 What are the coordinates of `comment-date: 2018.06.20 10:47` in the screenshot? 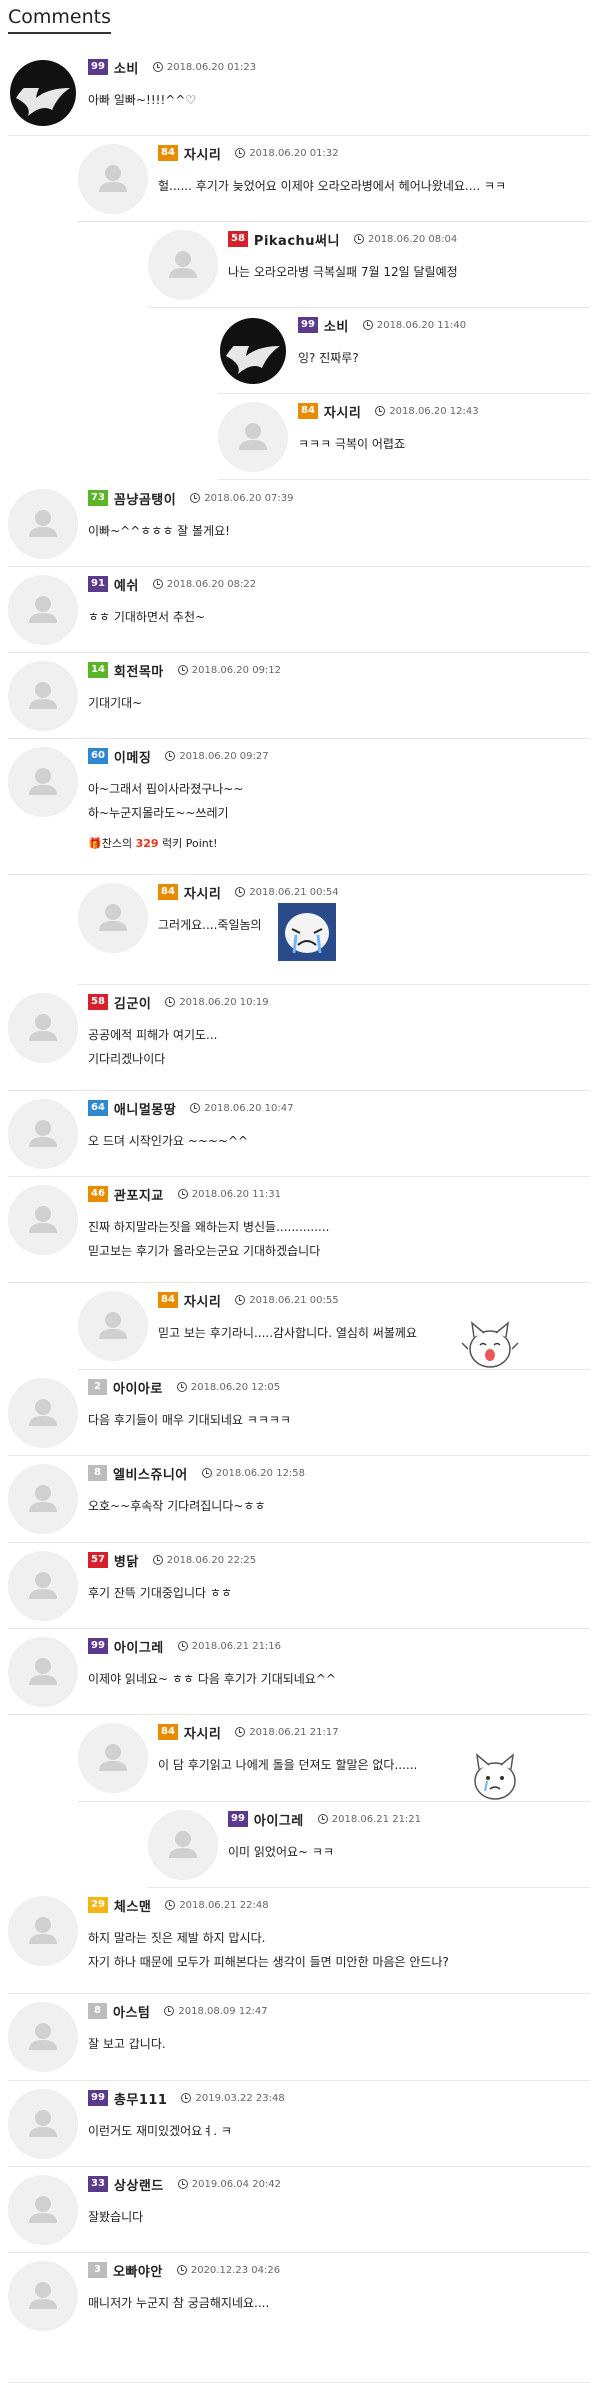 It's located at (242, 1108).